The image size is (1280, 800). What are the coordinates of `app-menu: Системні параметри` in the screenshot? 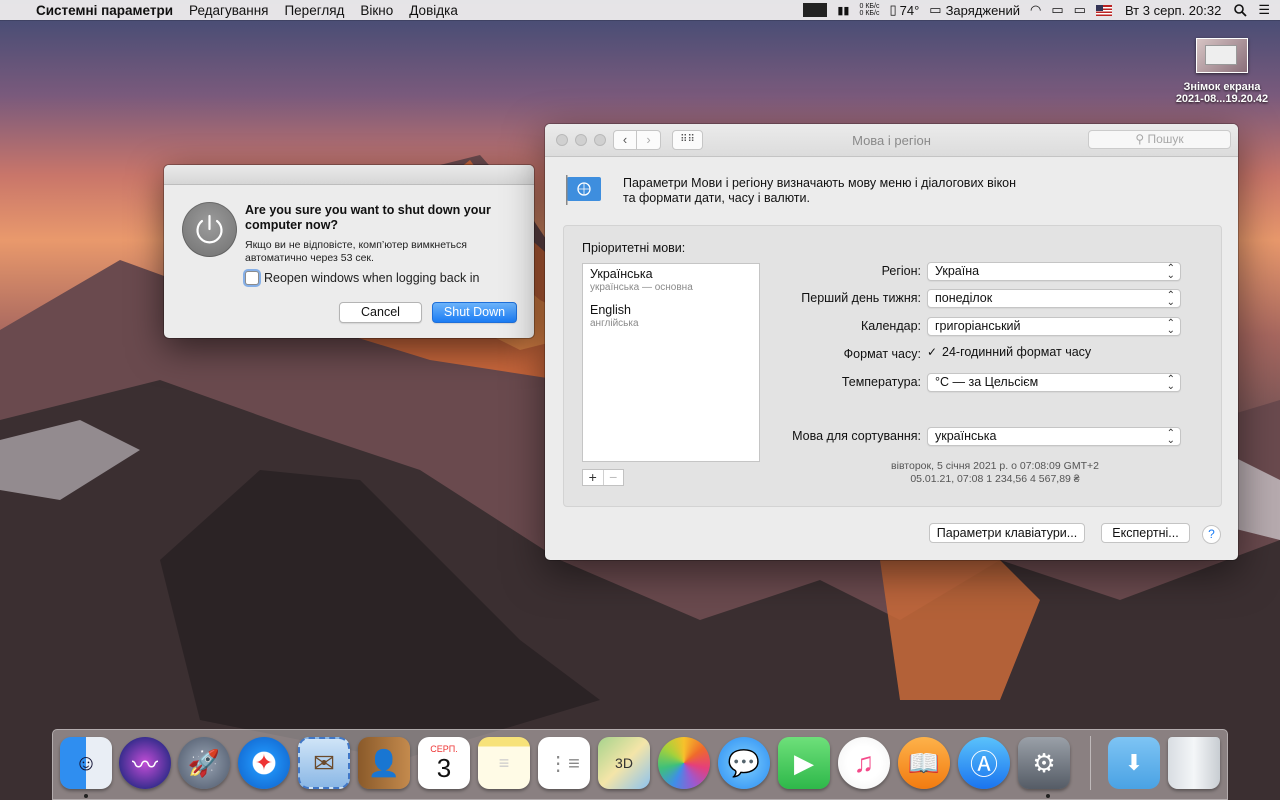 It's located at (104, 10).